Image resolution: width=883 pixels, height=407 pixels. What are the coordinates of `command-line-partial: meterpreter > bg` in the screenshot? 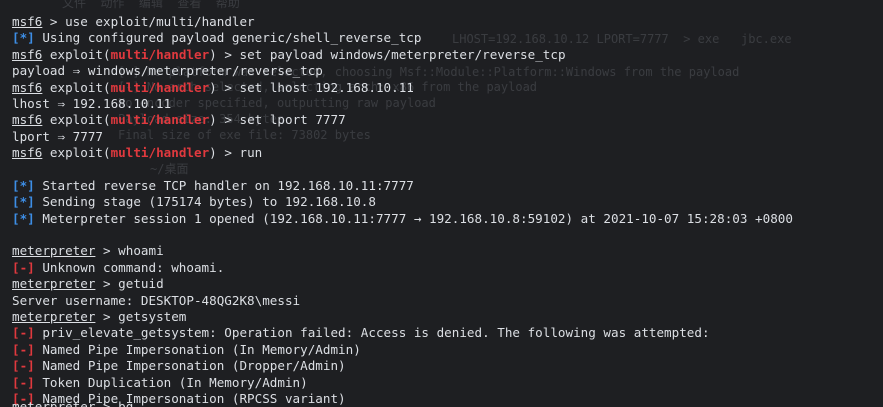 It's located at (72, 403).